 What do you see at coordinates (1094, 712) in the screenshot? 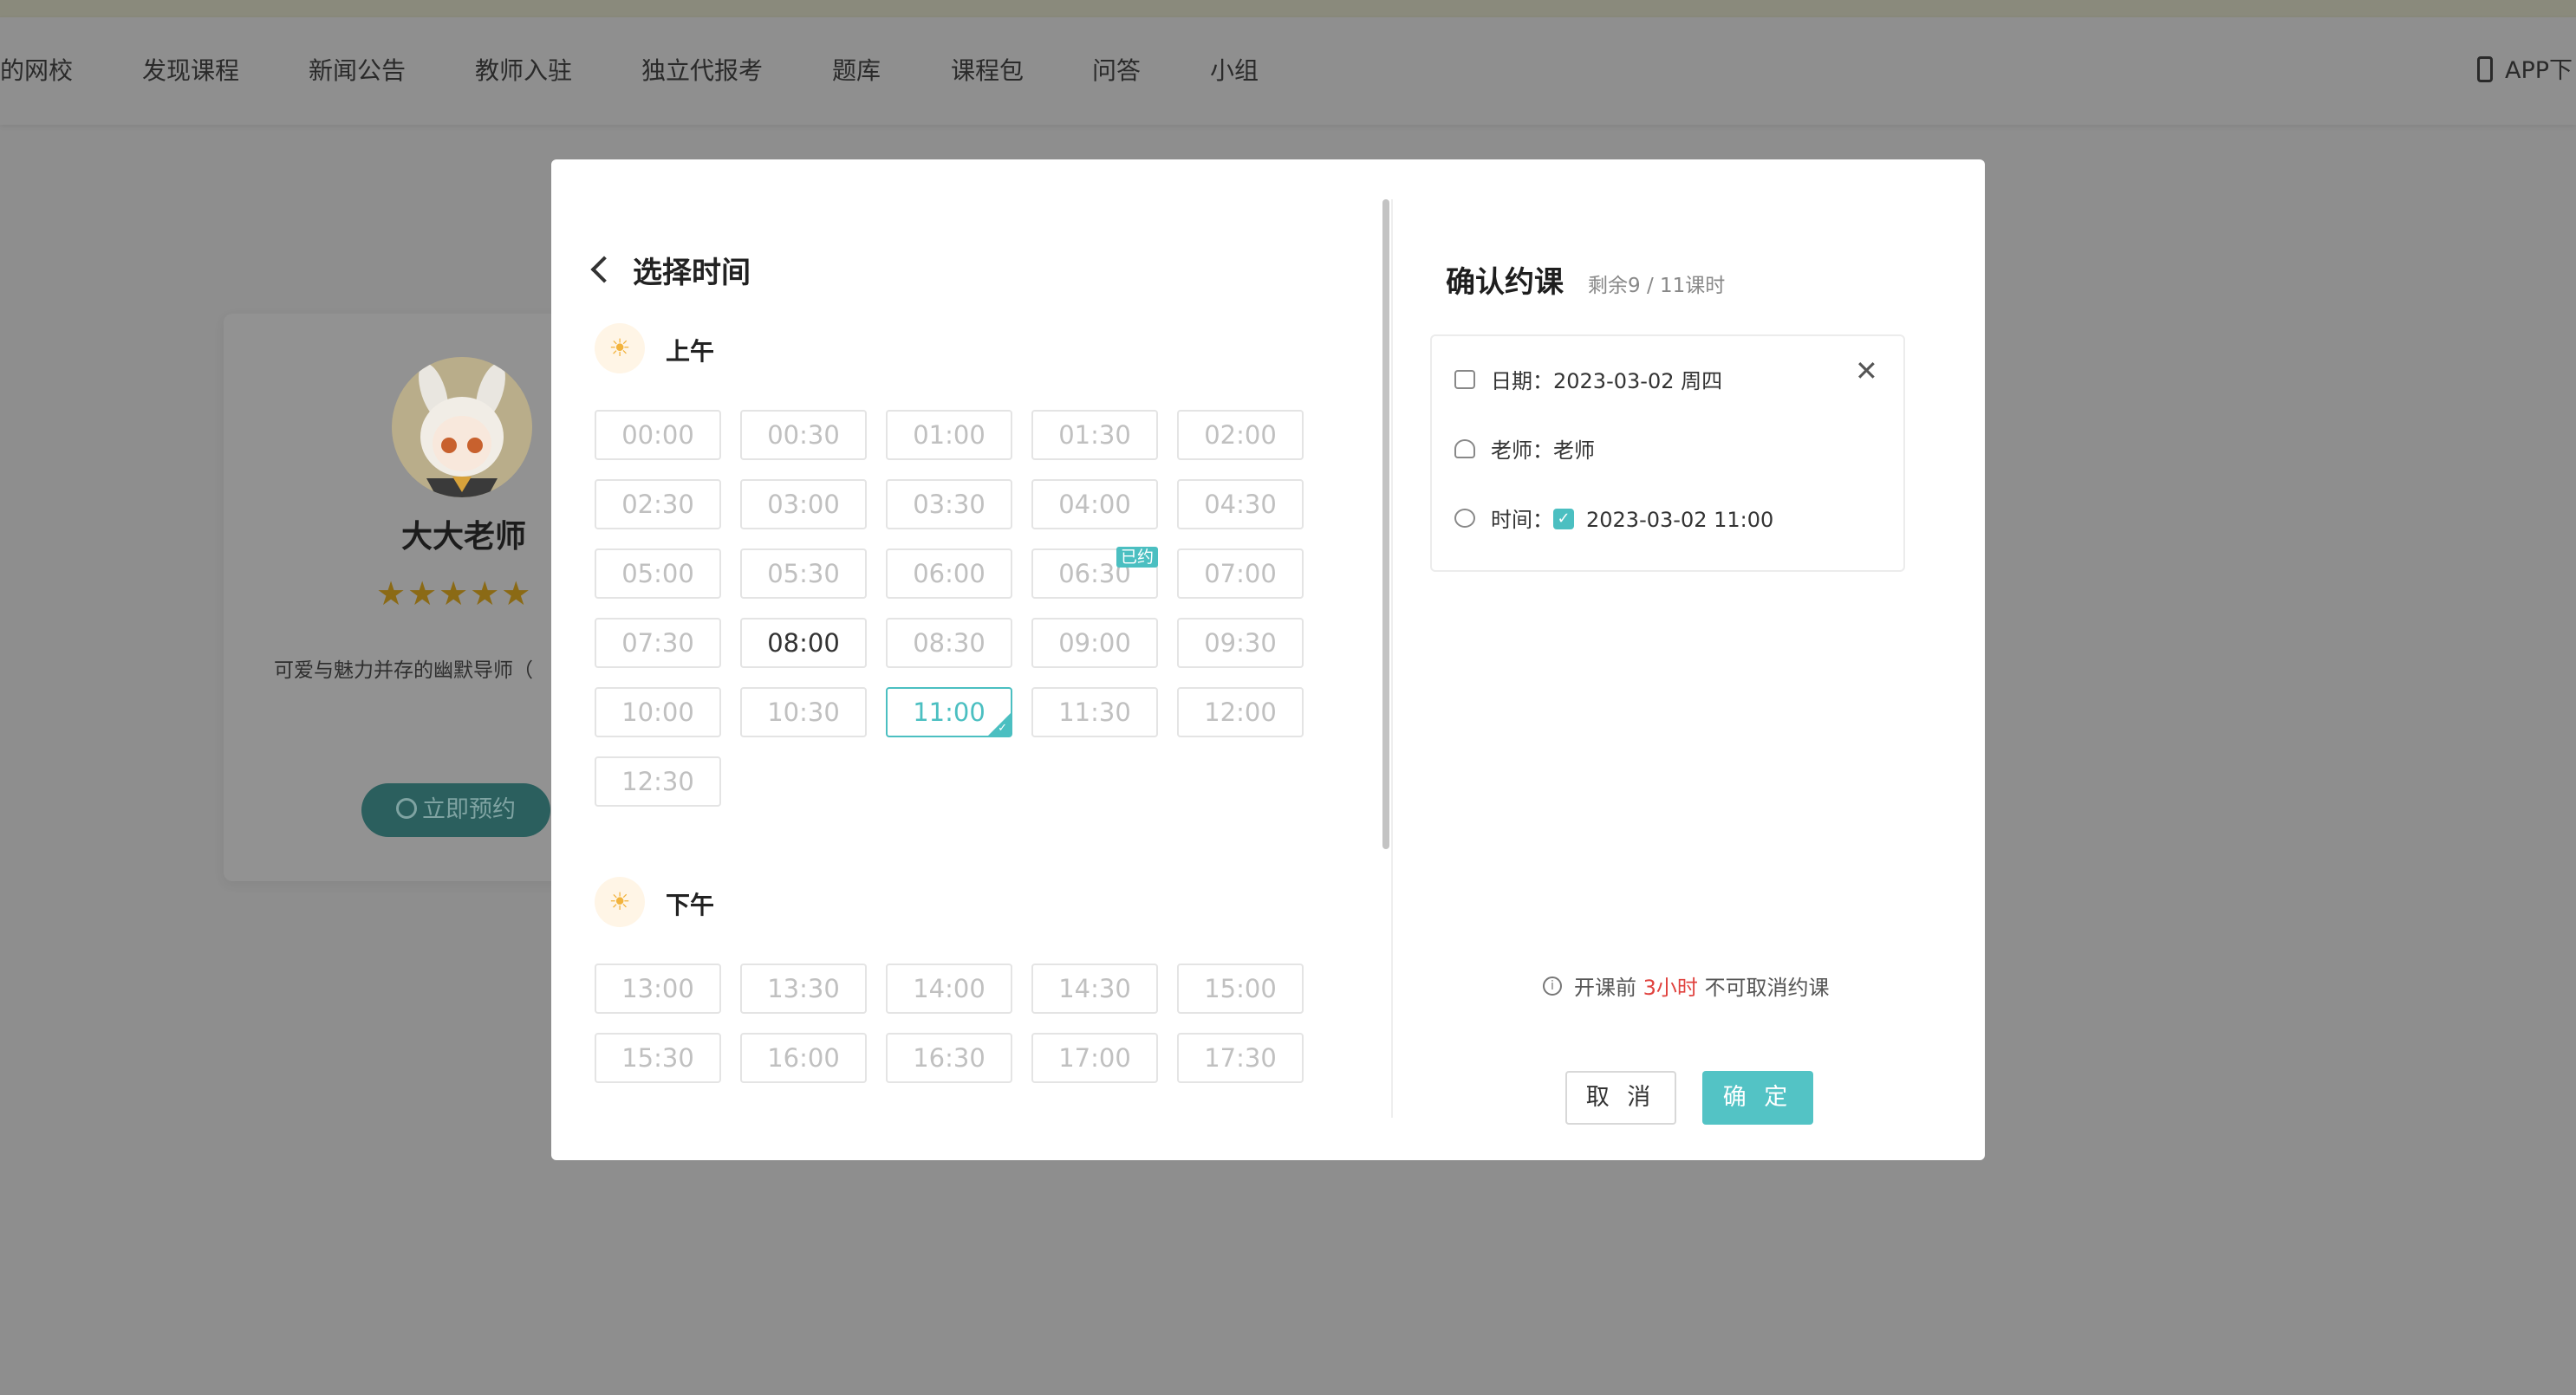
I see `time-slot: 11:30` at bounding box center [1094, 712].